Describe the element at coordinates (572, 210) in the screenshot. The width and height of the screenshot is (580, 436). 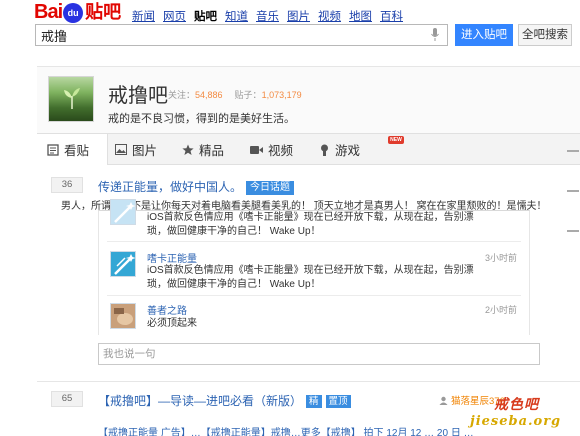
I see `right-scrollbar` at that location.